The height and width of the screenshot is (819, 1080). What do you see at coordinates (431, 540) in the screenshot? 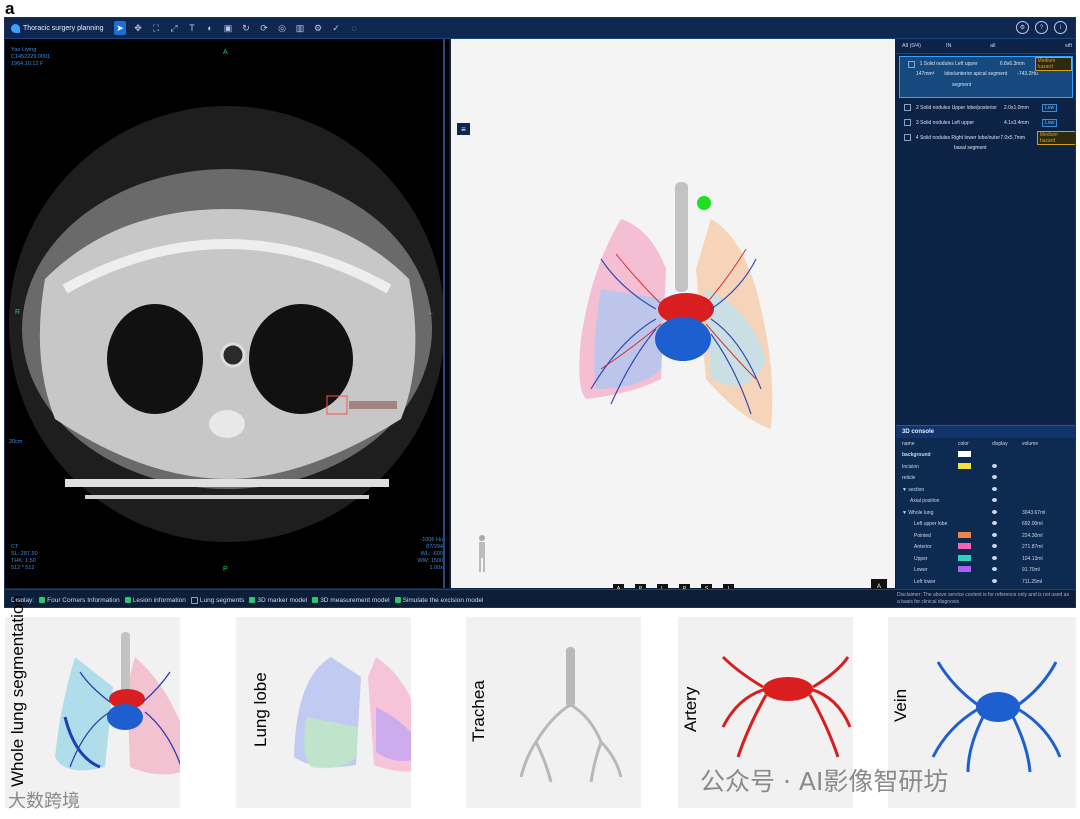
I see `hu-value: -1006 Hu` at bounding box center [431, 540].